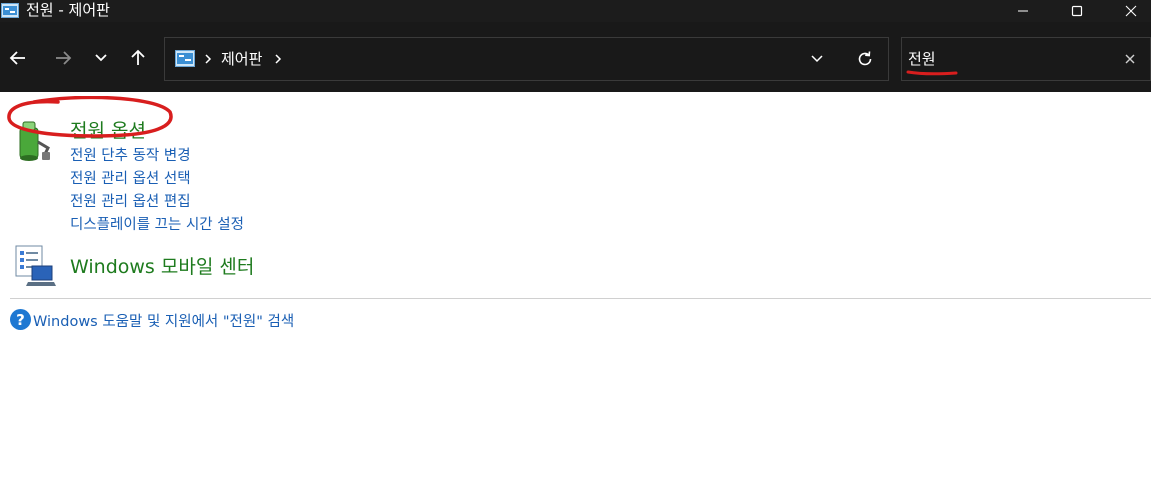 Image resolution: width=1151 pixels, height=501 pixels. I want to click on breadcrumb-control-panel: 제어판, so click(241, 59).